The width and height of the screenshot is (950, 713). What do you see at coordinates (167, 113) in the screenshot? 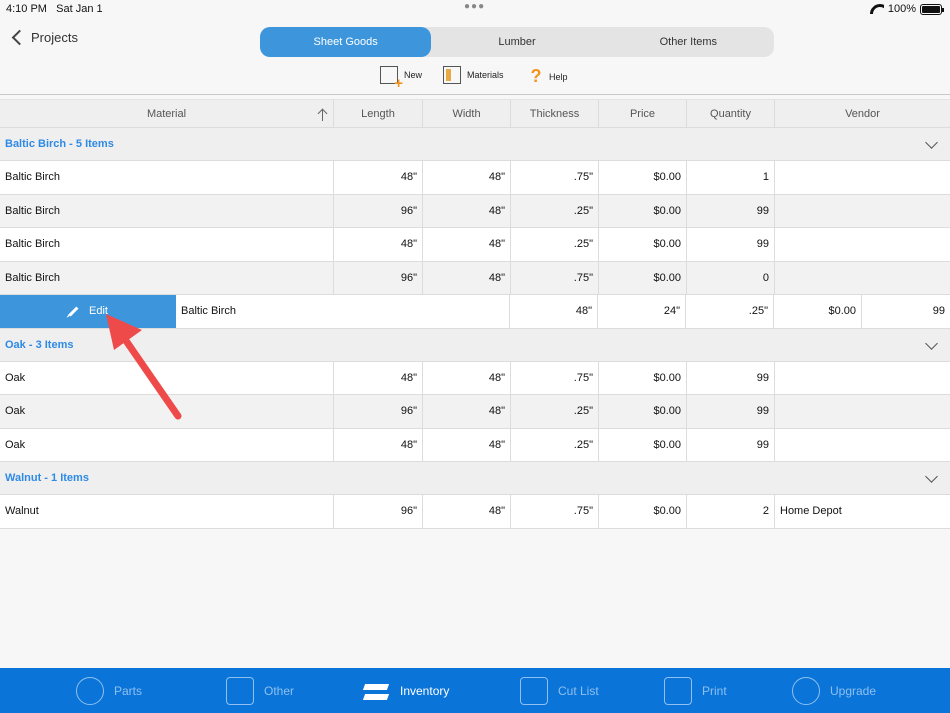
I see `column-header-material: Material` at bounding box center [167, 113].